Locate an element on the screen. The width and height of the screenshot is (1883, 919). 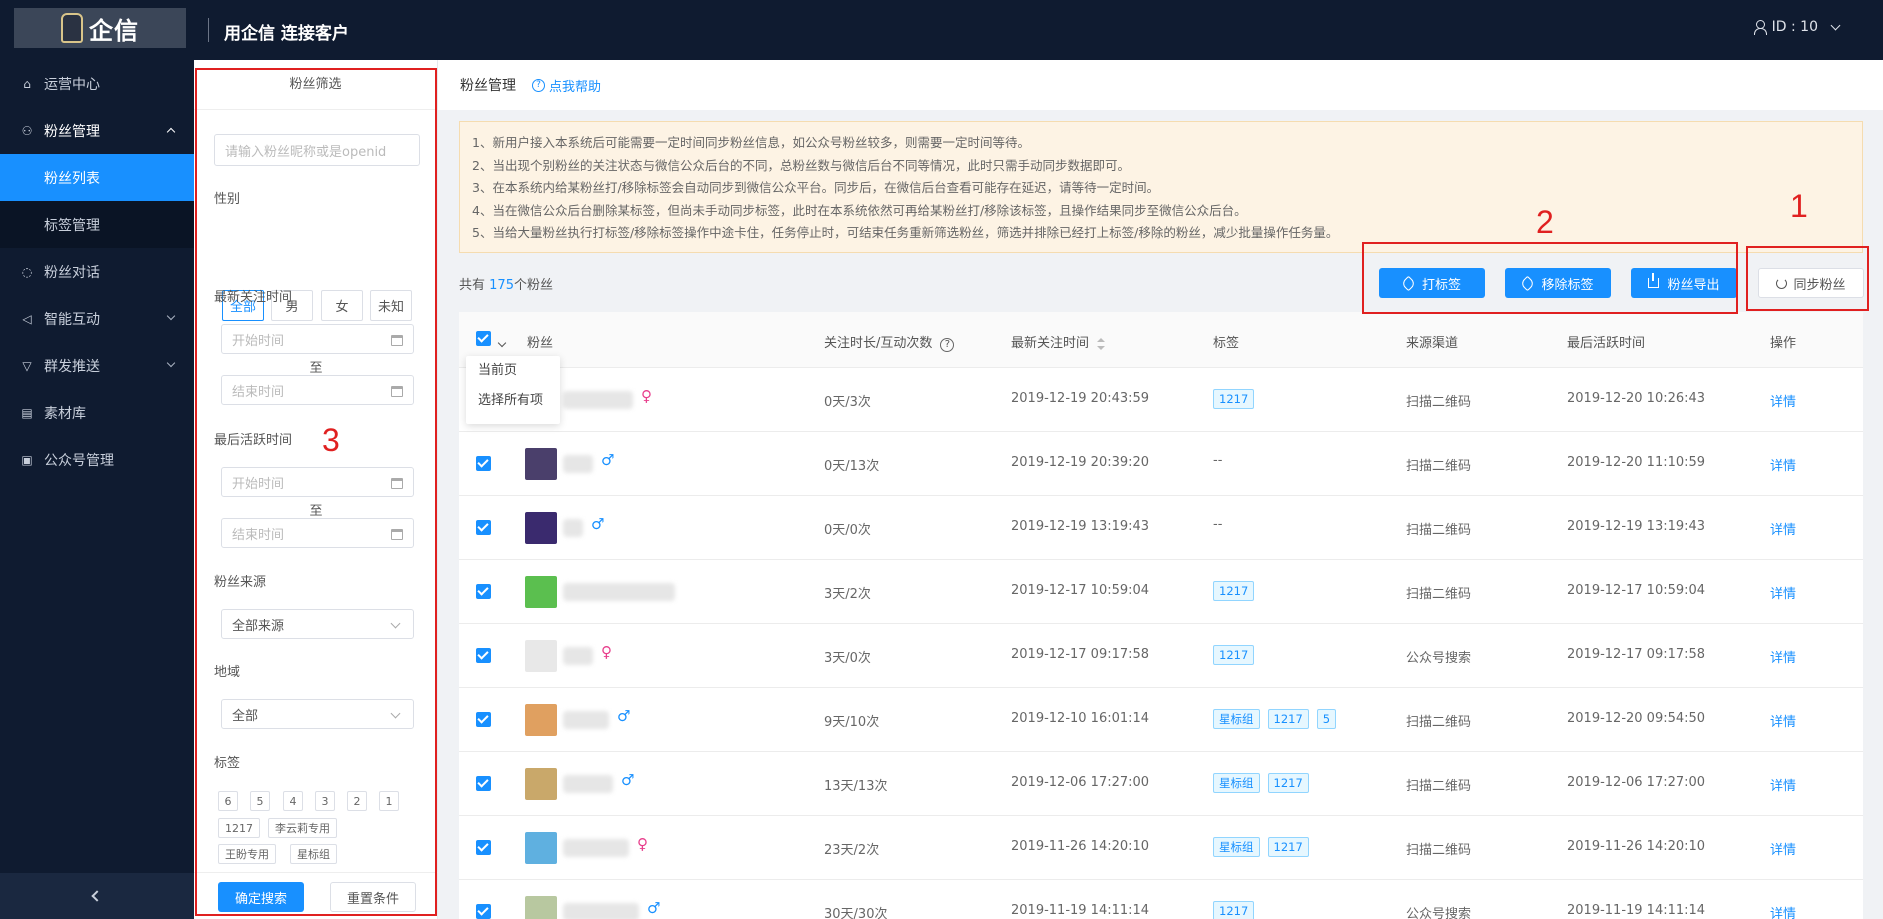
column-header: 操作 is located at coordinates (1783, 343).